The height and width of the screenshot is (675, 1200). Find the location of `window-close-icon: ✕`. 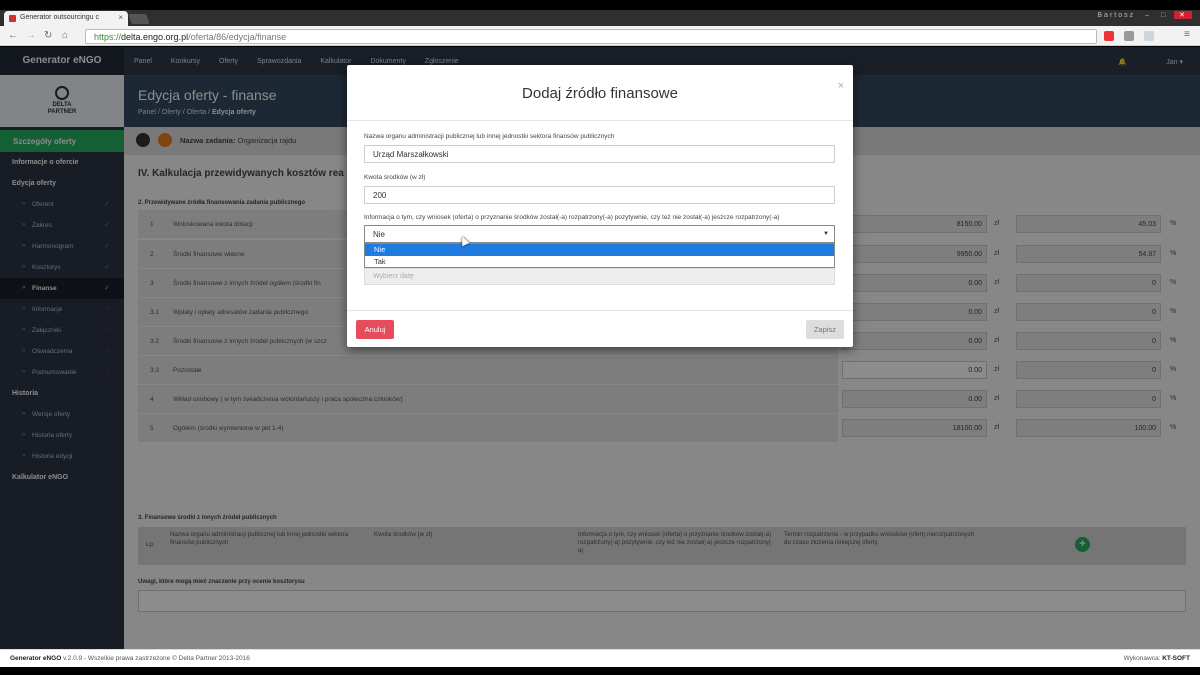

window-close-icon: ✕ is located at coordinates (1183, 15).